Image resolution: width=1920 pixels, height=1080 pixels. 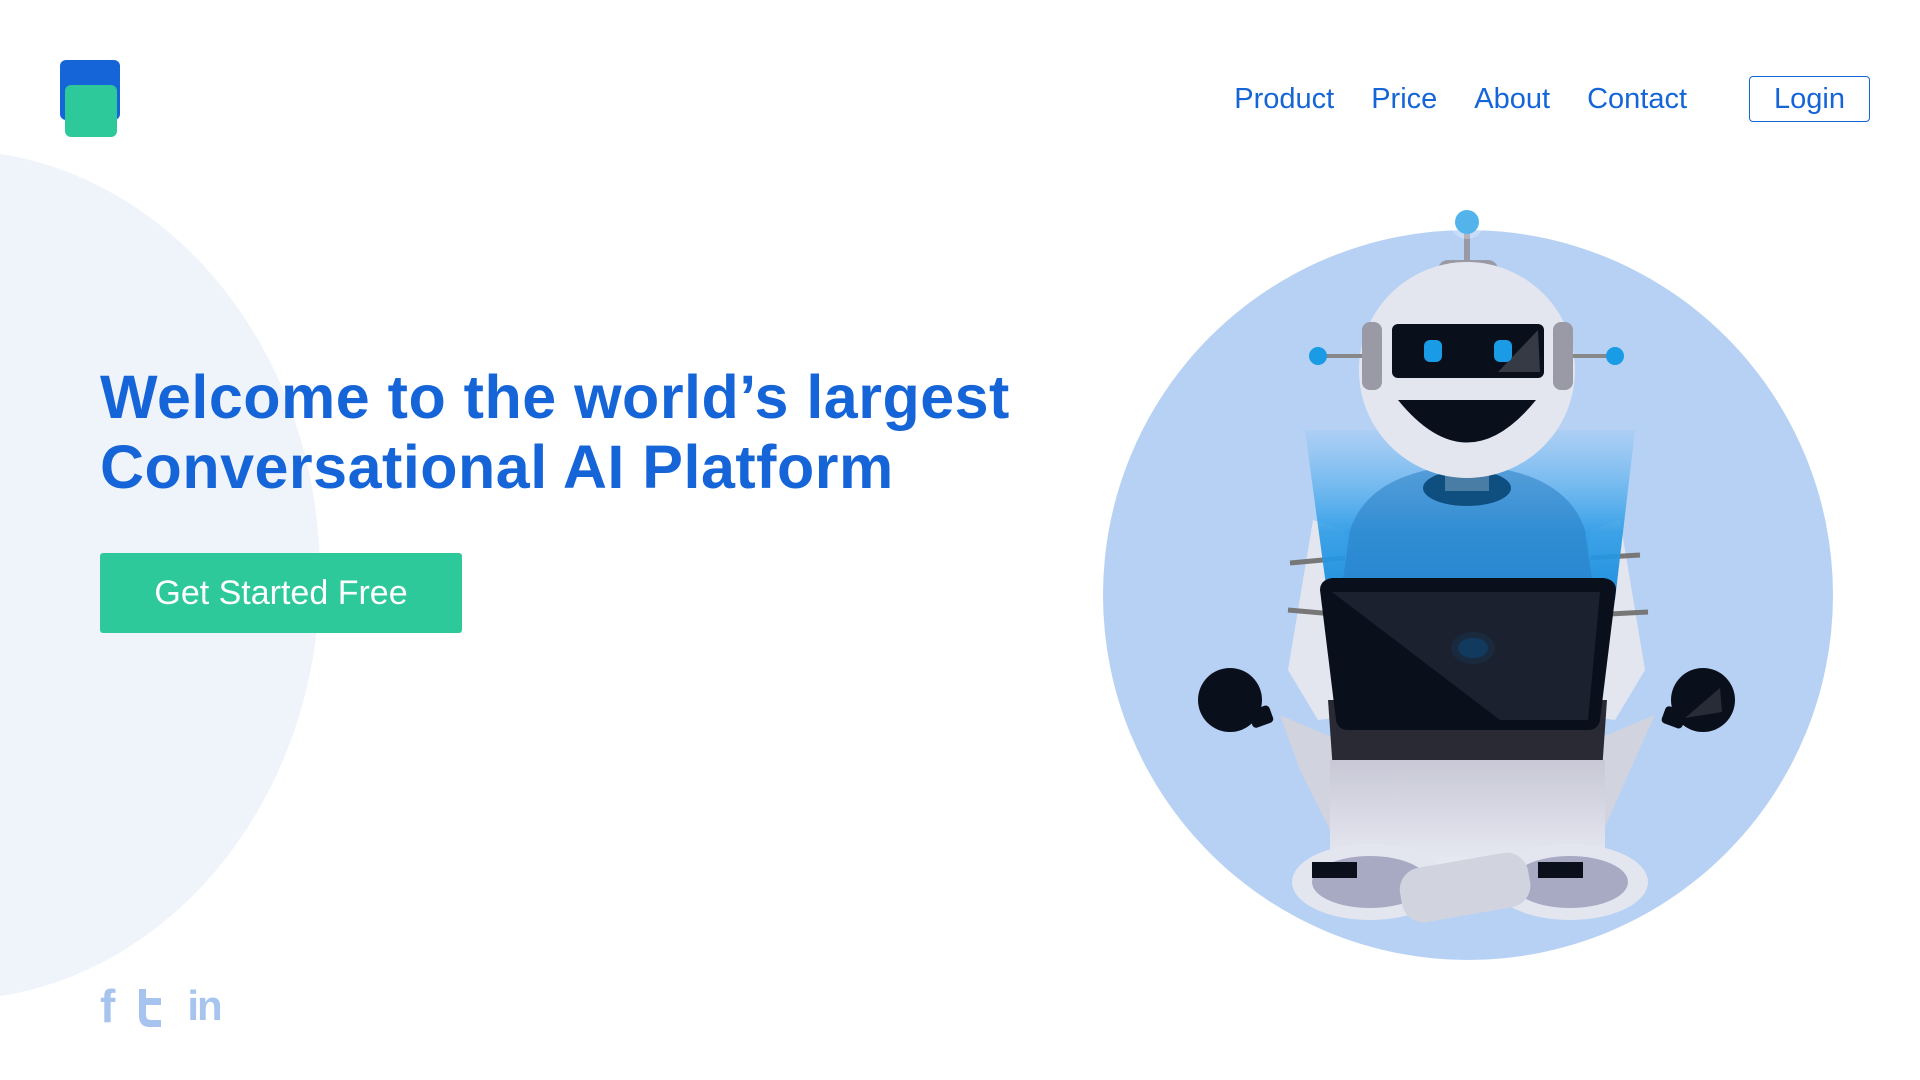 I want to click on facebook-icon: f, so click(x=107, y=1006).